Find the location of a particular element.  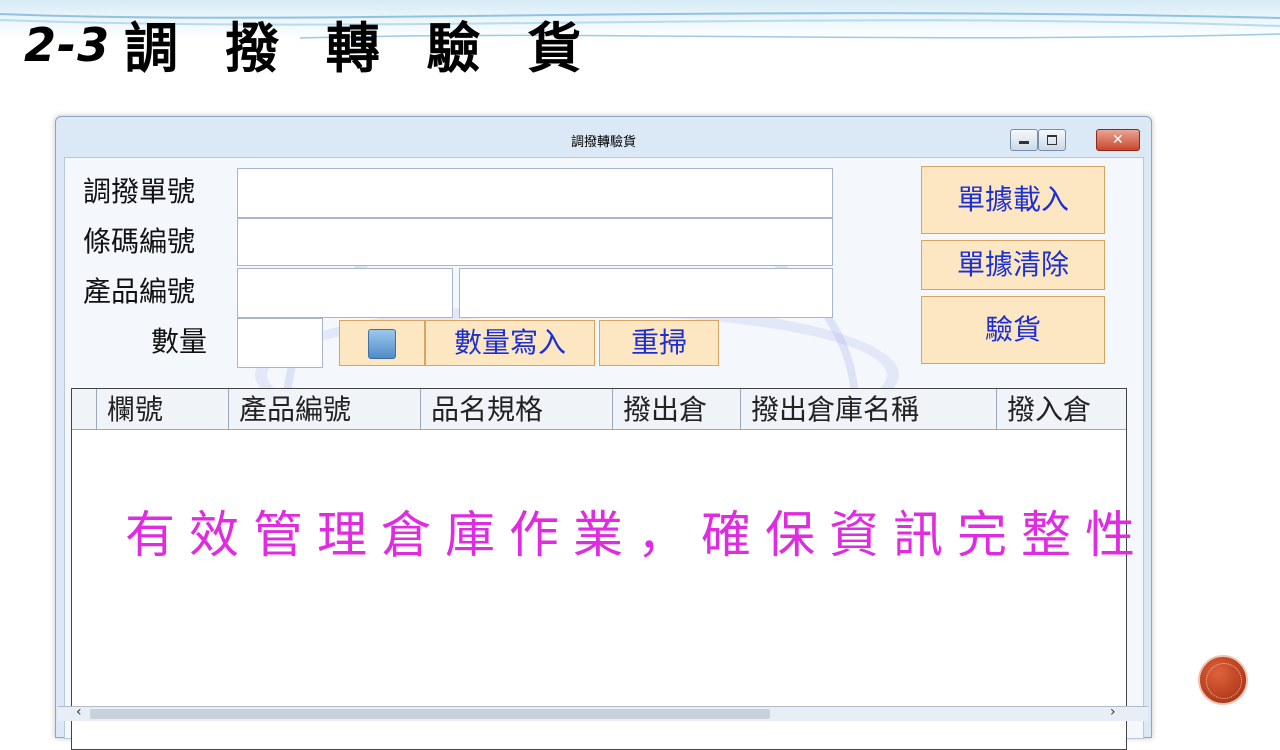

quantity-label: 數量 is located at coordinates (179, 341).